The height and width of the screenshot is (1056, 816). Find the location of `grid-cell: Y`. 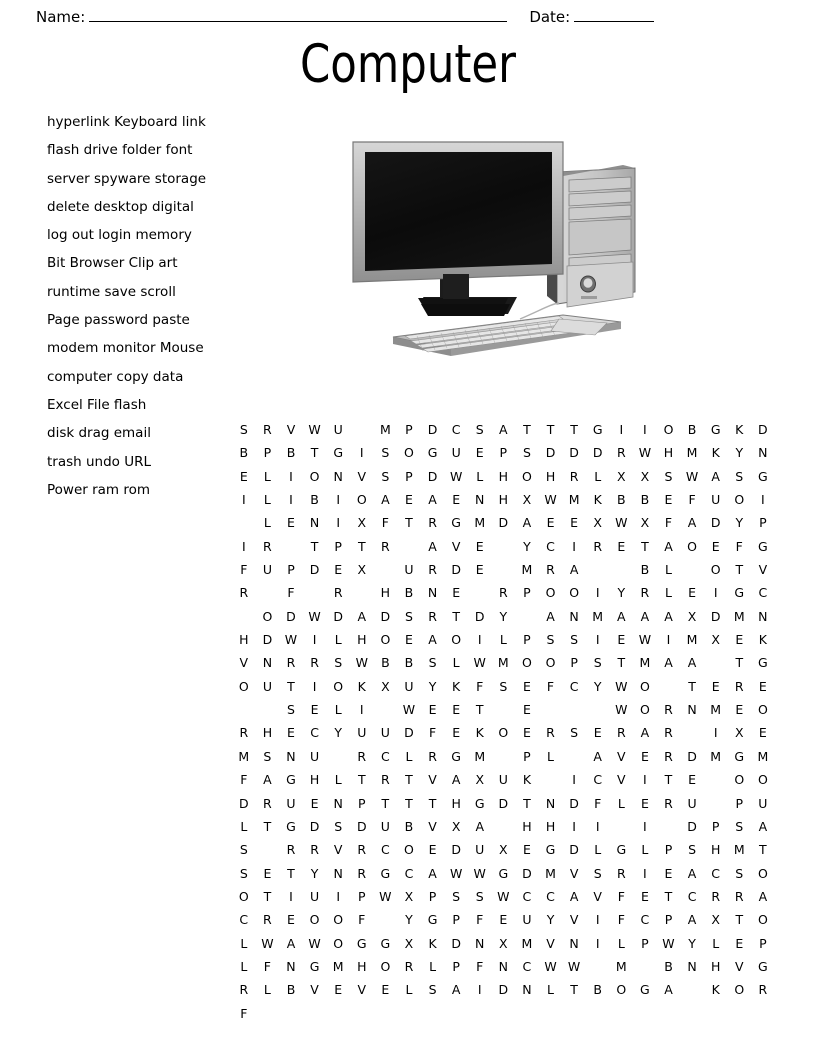

grid-cell: Y is located at coordinates (433, 686).